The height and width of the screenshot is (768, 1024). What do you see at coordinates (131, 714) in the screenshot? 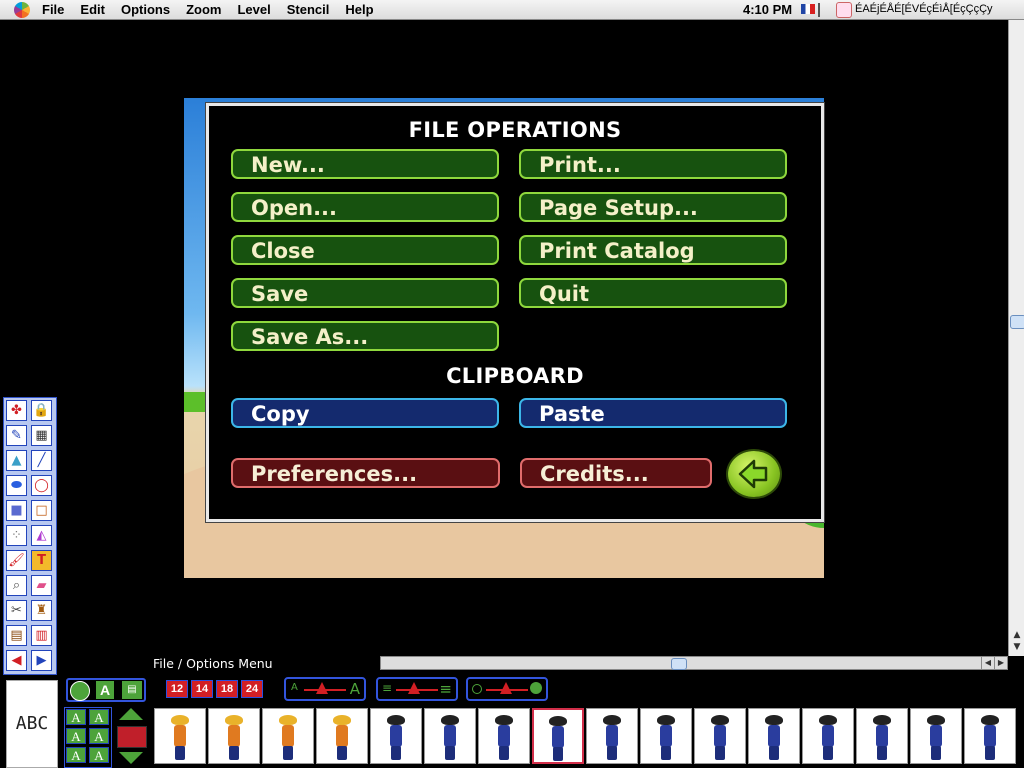
I see `category-up-icon` at bounding box center [131, 714].